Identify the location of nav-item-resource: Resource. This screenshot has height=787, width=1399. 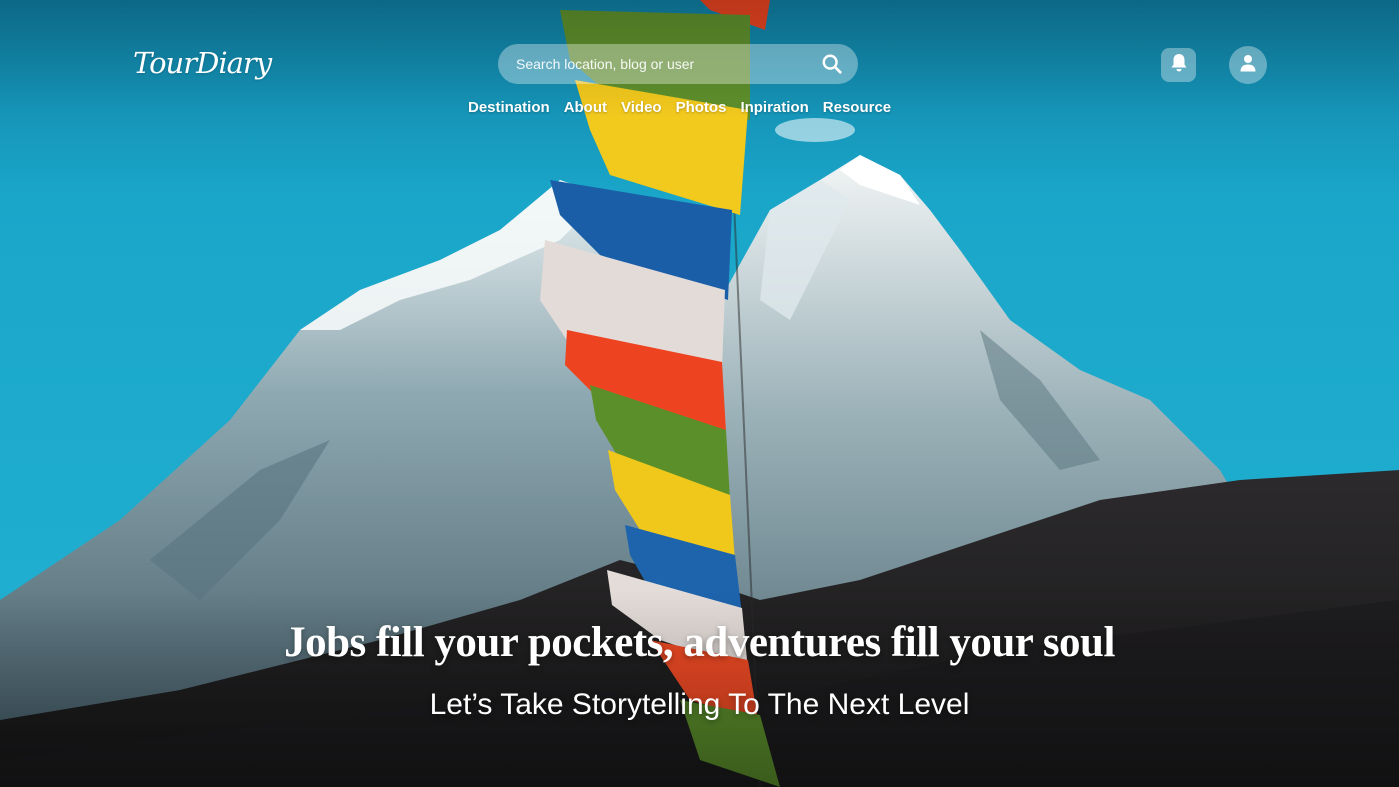
(857, 107).